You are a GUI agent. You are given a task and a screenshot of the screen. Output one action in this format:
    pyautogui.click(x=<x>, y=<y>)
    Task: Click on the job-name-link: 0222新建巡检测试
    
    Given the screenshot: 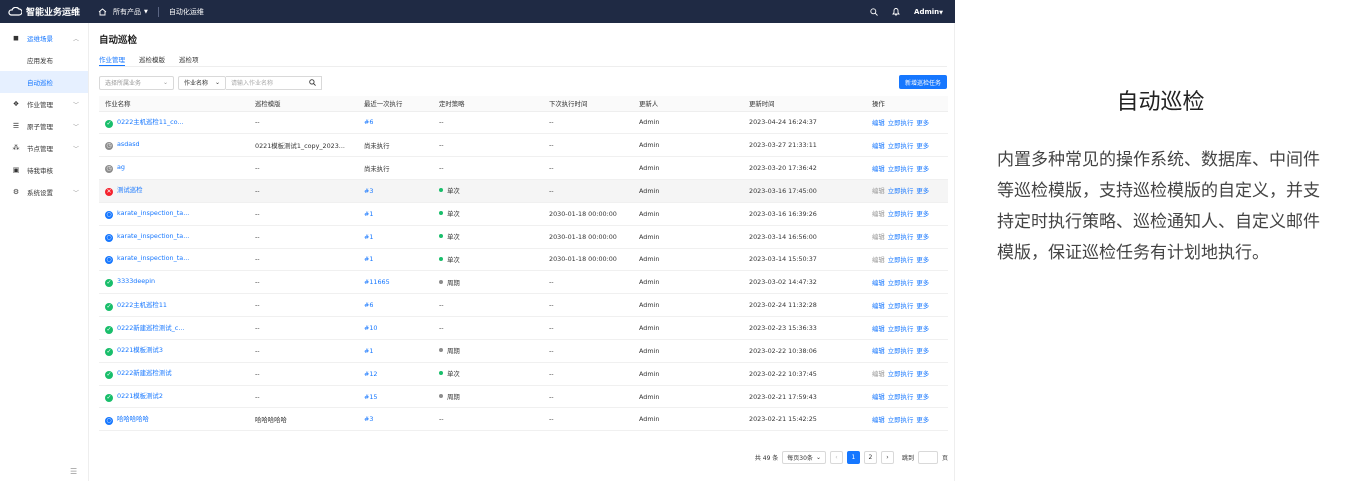 What is the action you would take?
    pyautogui.click(x=144, y=373)
    